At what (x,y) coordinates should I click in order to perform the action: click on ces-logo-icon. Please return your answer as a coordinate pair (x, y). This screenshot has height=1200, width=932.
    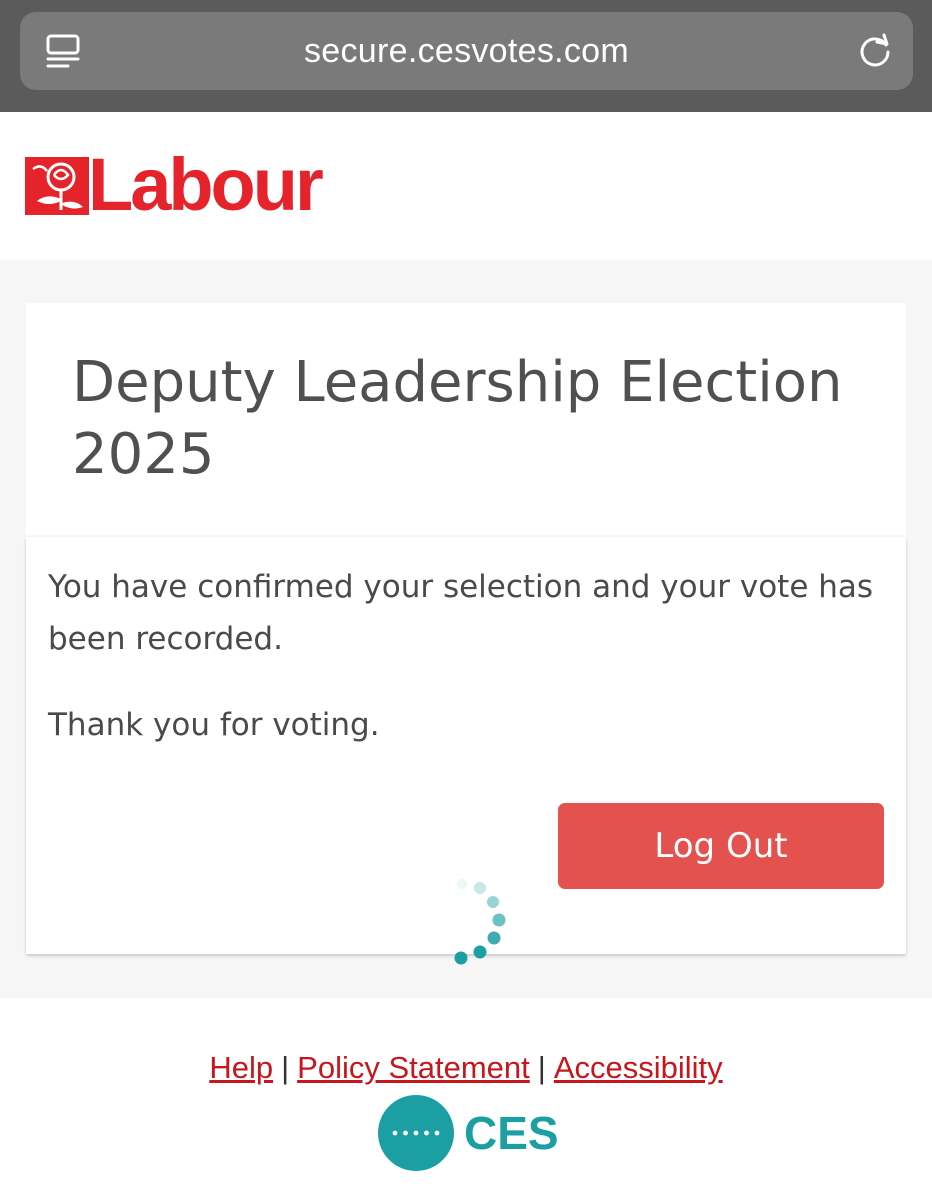
    Looking at the image, I should click on (416, 1133).